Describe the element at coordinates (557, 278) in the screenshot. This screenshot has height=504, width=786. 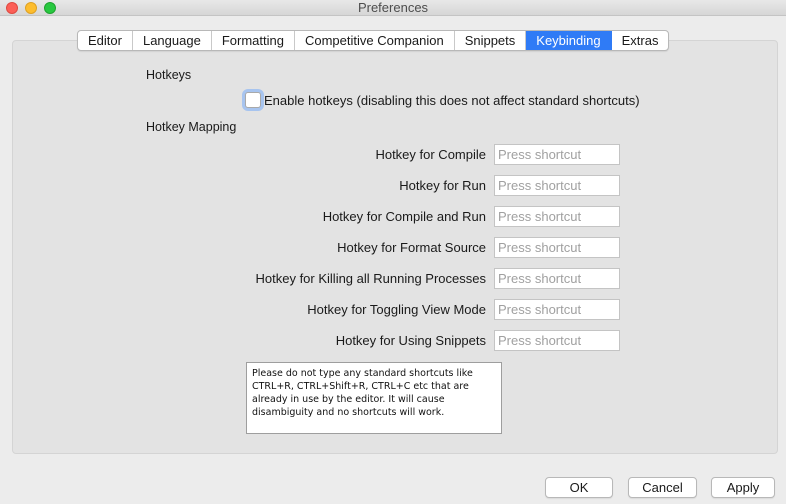
I see `hotkey-kill-processes-input` at that location.